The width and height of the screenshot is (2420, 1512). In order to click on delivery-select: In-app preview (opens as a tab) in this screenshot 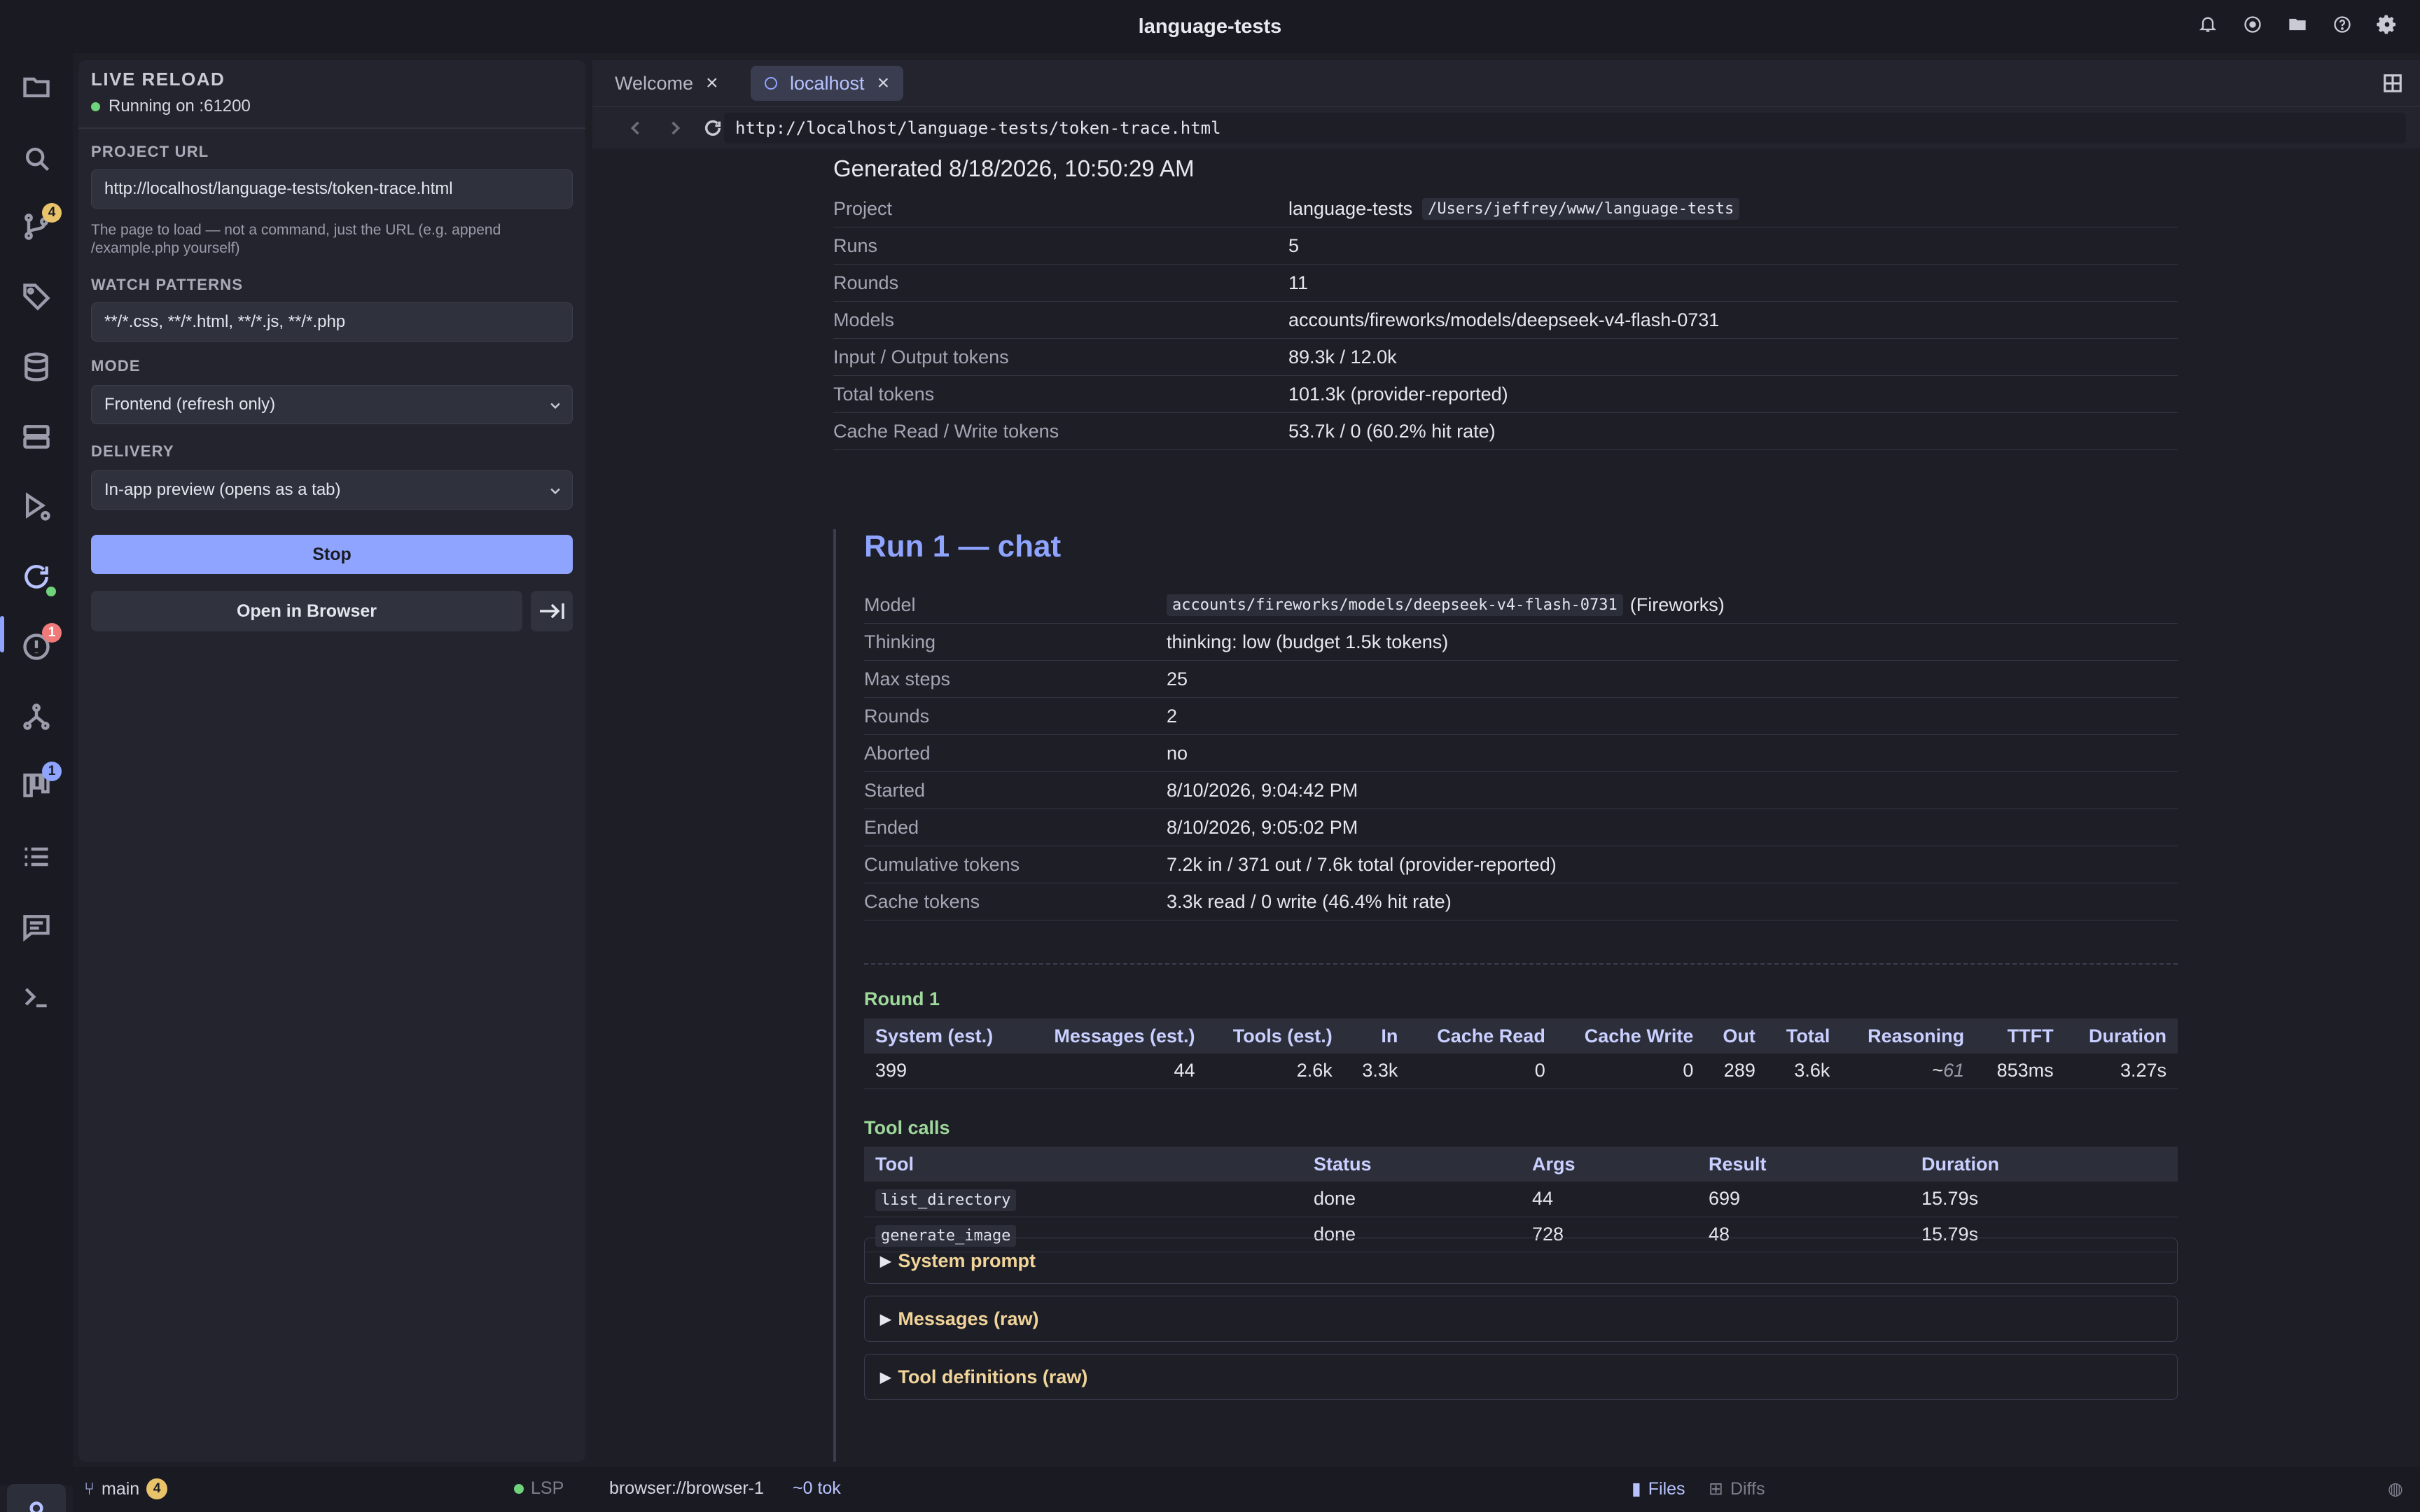, I will do `click(332, 490)`.